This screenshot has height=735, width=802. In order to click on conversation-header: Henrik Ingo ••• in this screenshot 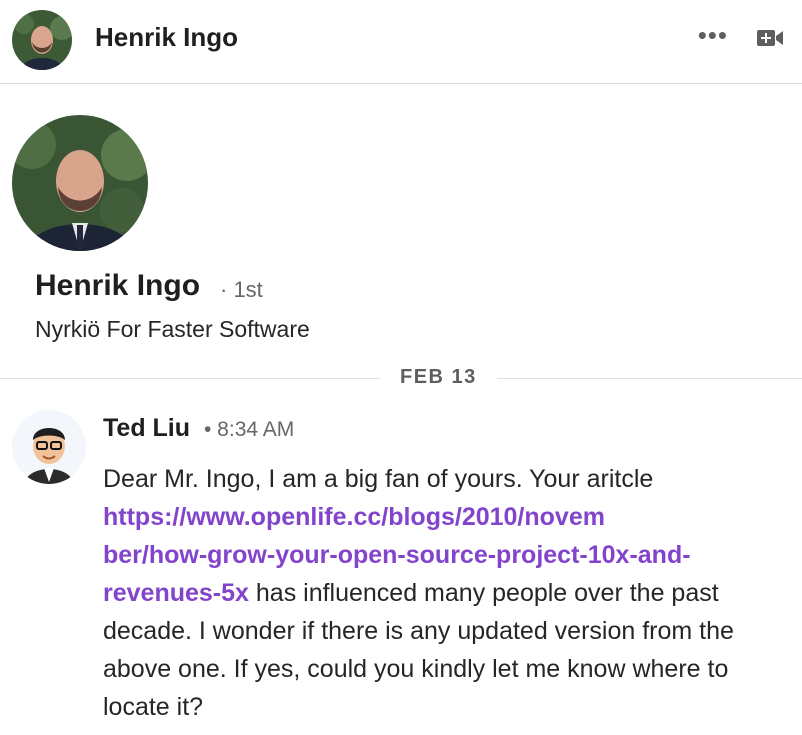, I will do `click(401, 42)`.